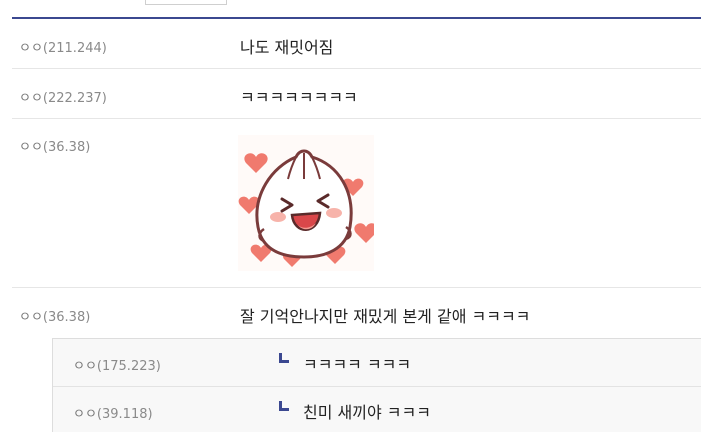  I want to click on reply-text: ㅋㅋㅋㅋ ㅋㅋㅋ, so click(357, 364).